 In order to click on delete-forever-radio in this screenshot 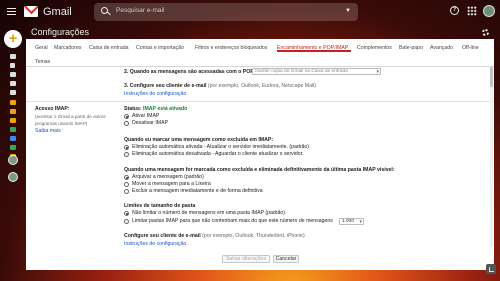, I will do `click(126, 191)`.